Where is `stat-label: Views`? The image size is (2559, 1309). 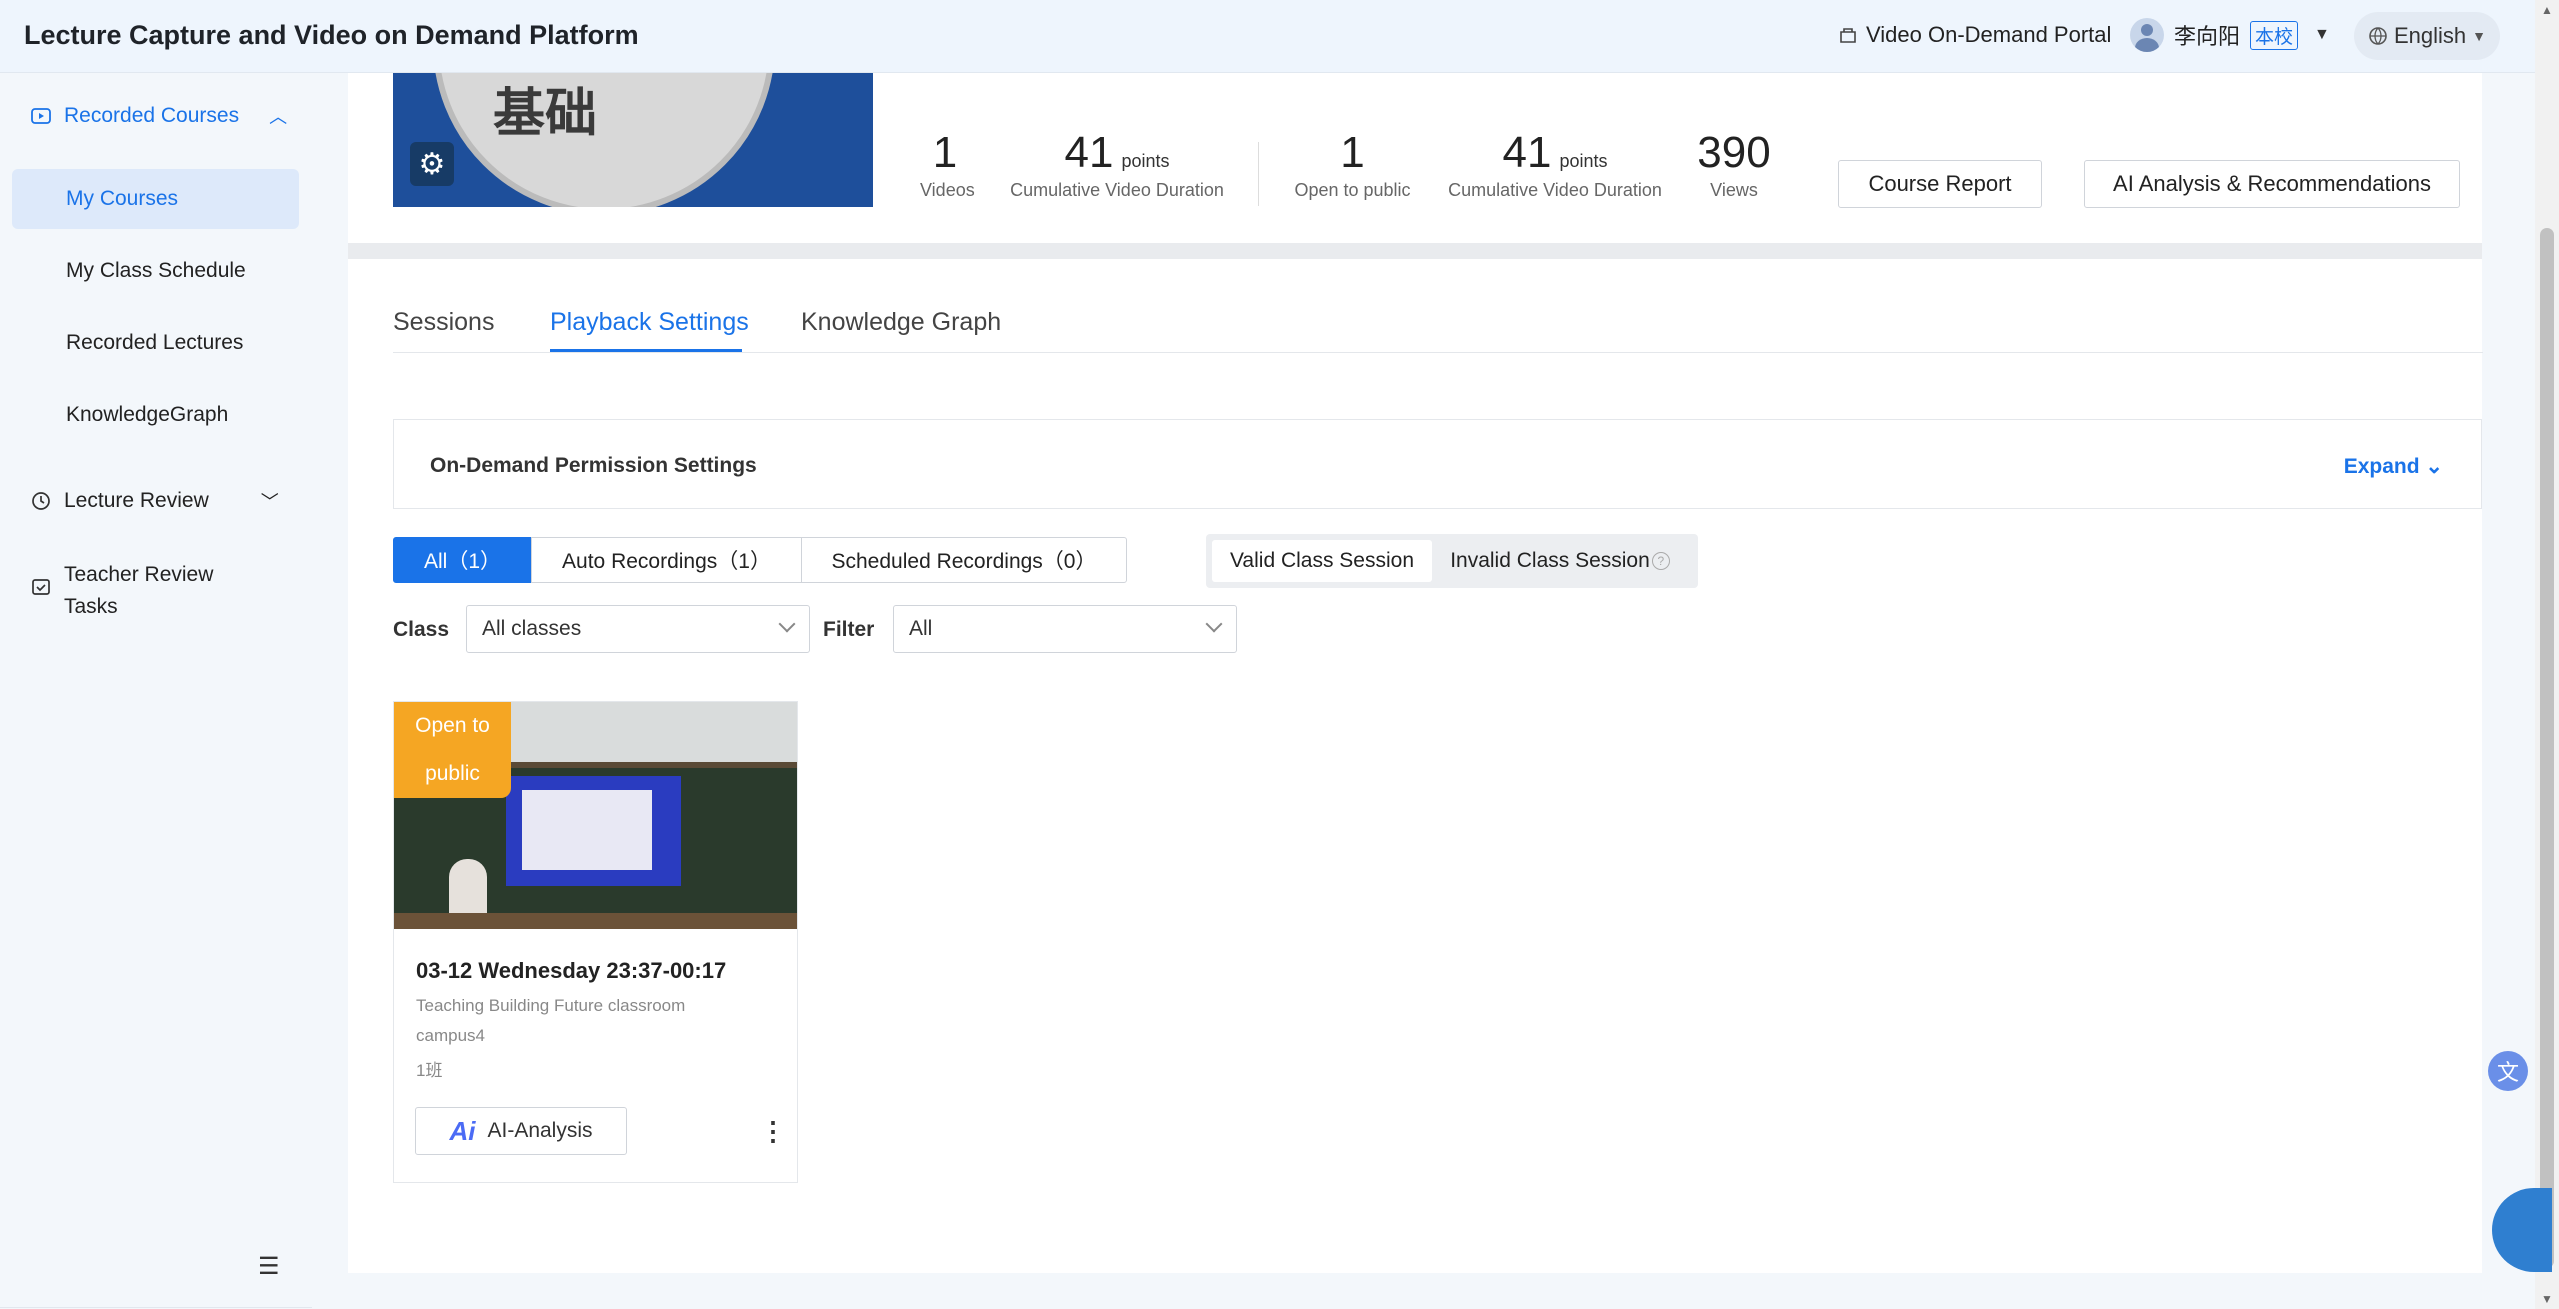
stat-label: Views is located at coordinates (1734, 190).